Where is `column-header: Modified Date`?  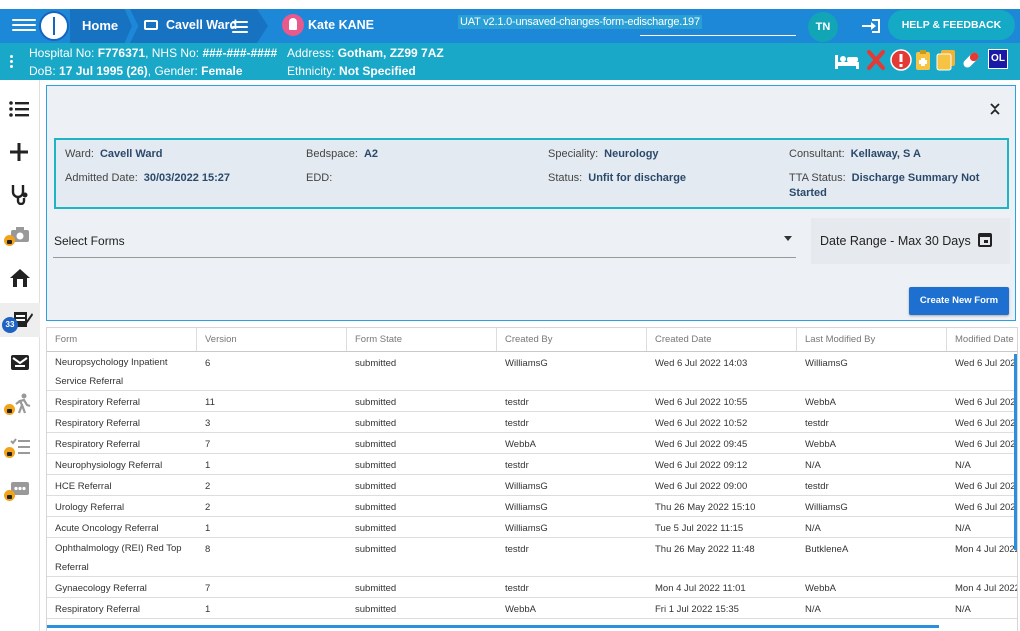 column-header: Modified Date is located at coordinates (982, 339).